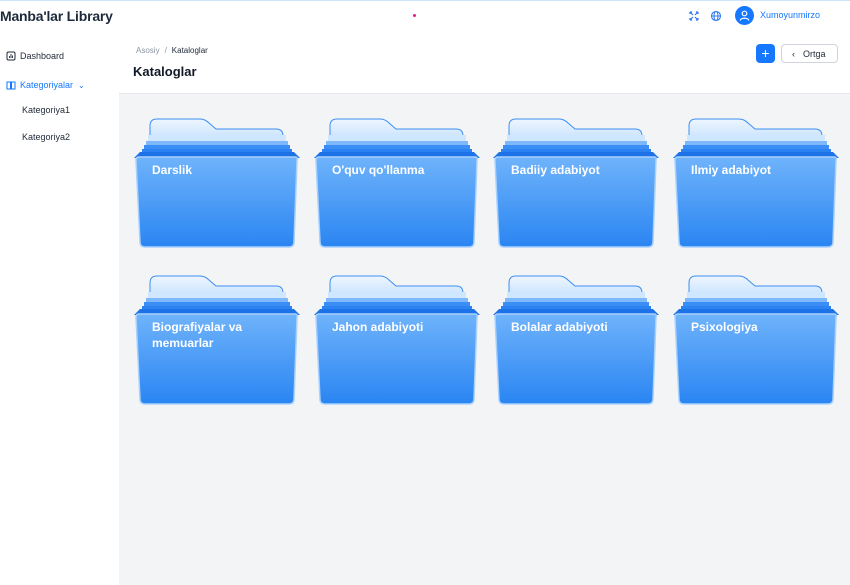 The image size is (850, 585). I want to click on catalog-folder-label: Psixologiya, so click(724, 327).